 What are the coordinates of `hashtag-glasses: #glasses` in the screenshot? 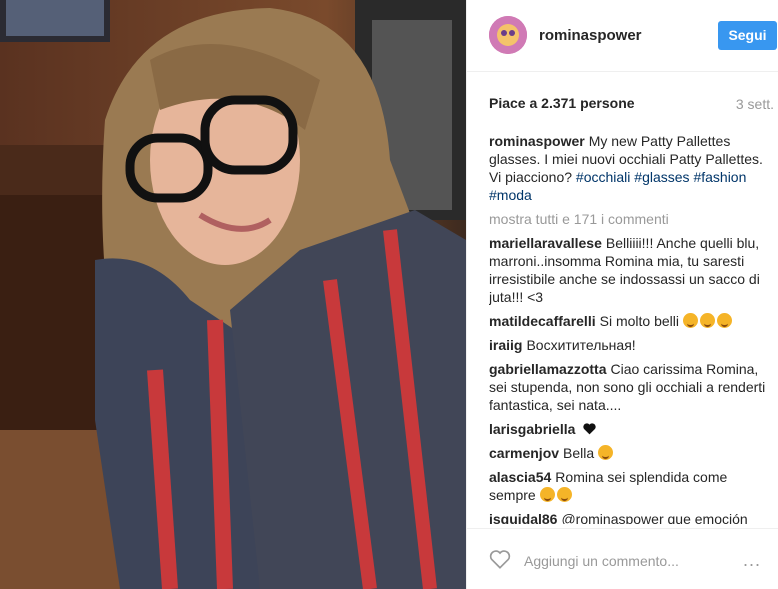 It's located at (661, 177).